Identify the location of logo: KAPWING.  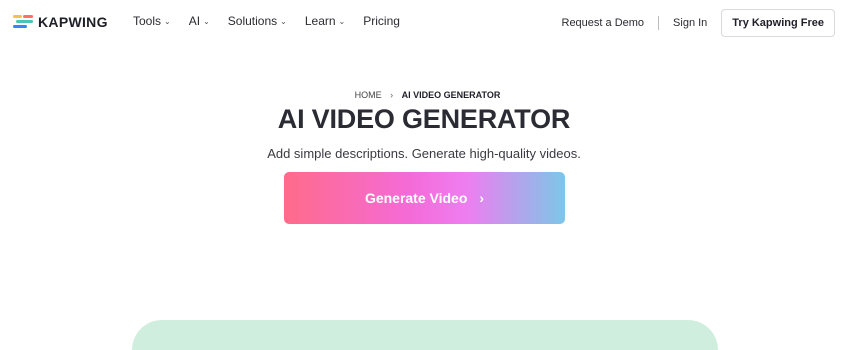
(60, 22).